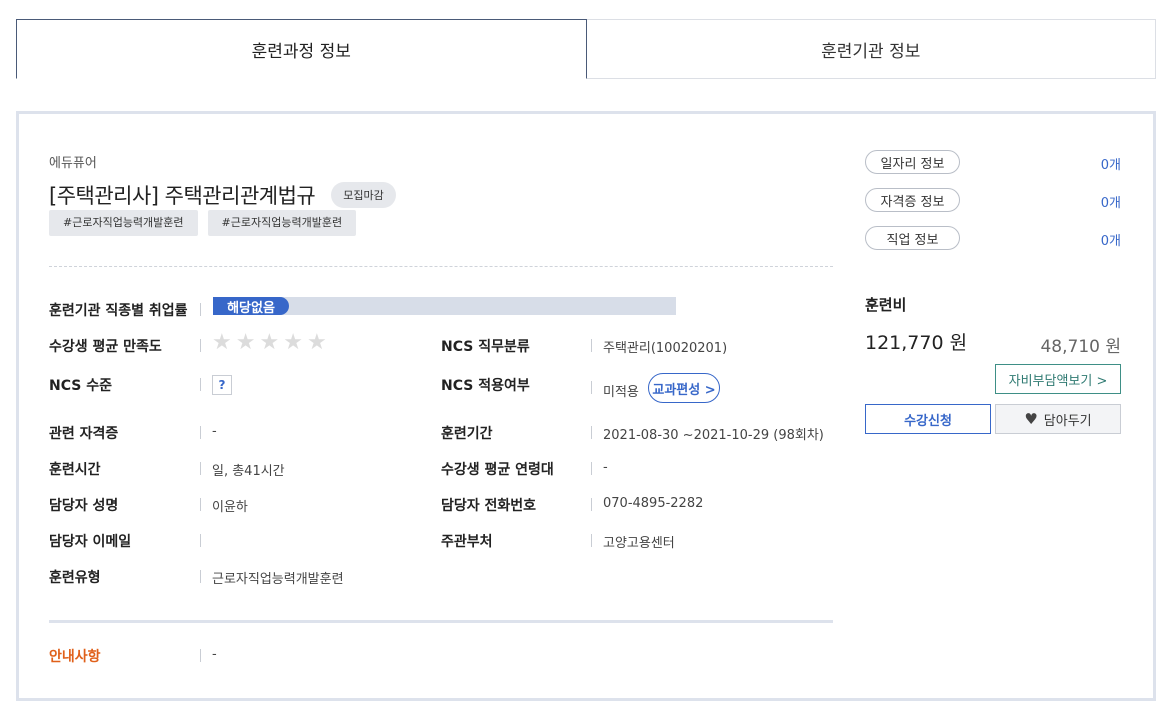 The height and width of the screenshot is (719, 1176). I want to click on satisfaction-label: 수강생 평균 만족도, so click(105, 347).